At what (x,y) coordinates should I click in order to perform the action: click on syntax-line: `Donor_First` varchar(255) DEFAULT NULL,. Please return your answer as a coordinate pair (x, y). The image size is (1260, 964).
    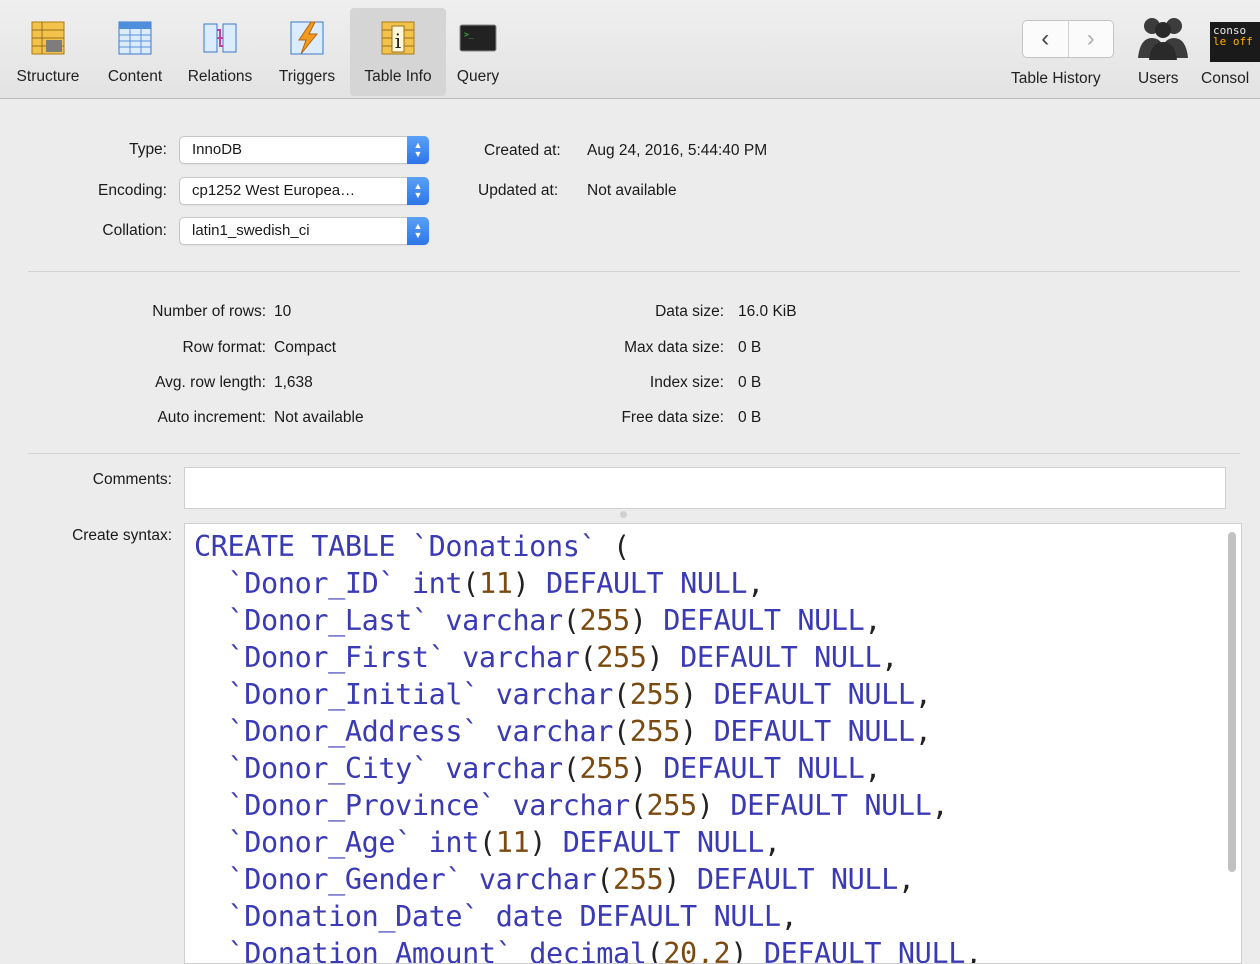
    Looking at the image, I should click on (546, 657).